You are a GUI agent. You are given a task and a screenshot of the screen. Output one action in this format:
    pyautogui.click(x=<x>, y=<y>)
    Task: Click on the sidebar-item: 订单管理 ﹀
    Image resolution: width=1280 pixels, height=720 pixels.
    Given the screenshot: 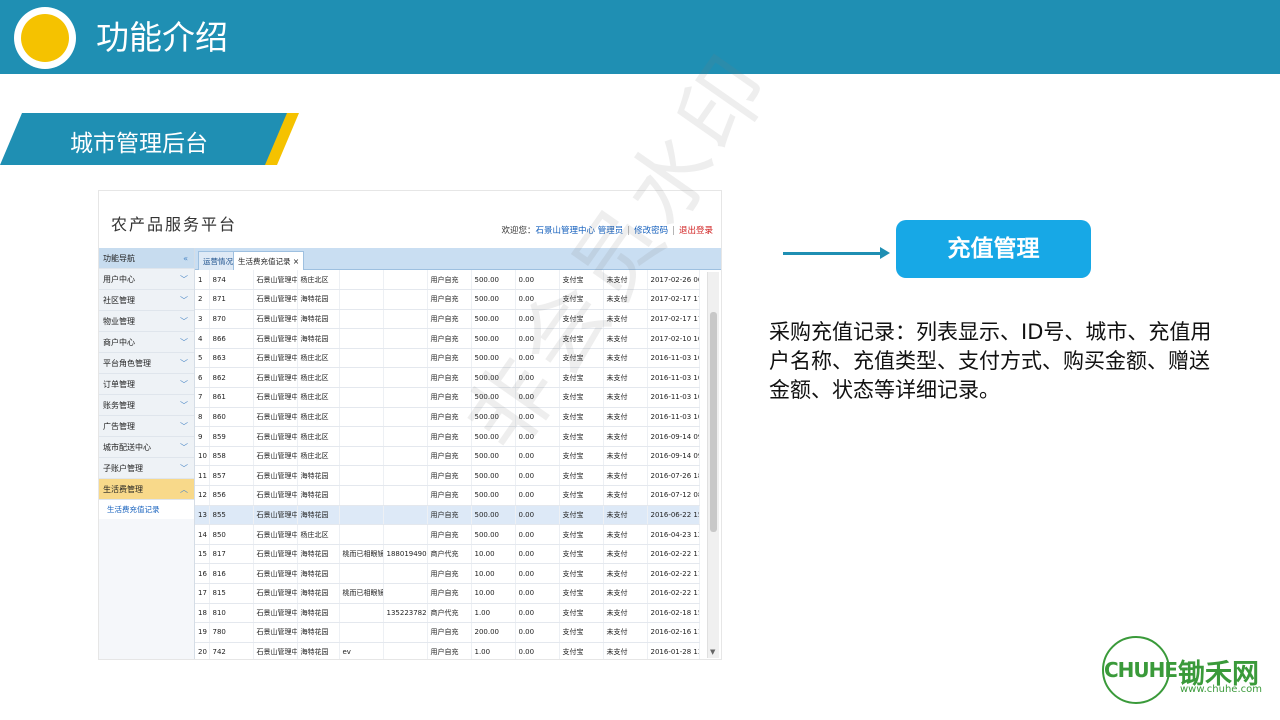 What is the action you would take?
    pyautogui.click(x=146, y=384)
    